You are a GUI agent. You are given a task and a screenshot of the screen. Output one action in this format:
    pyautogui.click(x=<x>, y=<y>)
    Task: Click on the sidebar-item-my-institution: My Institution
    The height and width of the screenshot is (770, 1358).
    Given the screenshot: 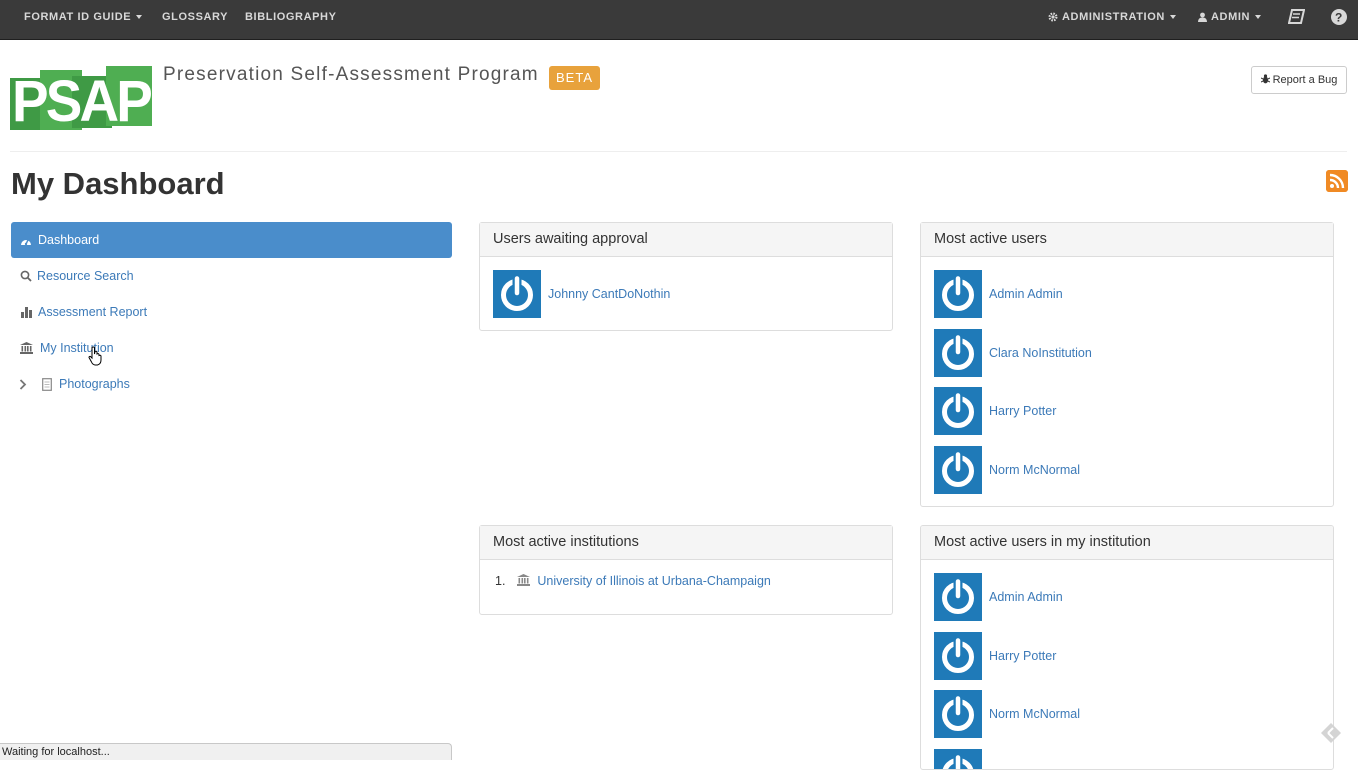 What is the action you would take?
    pyautogui.click(x=231, y=348)
    